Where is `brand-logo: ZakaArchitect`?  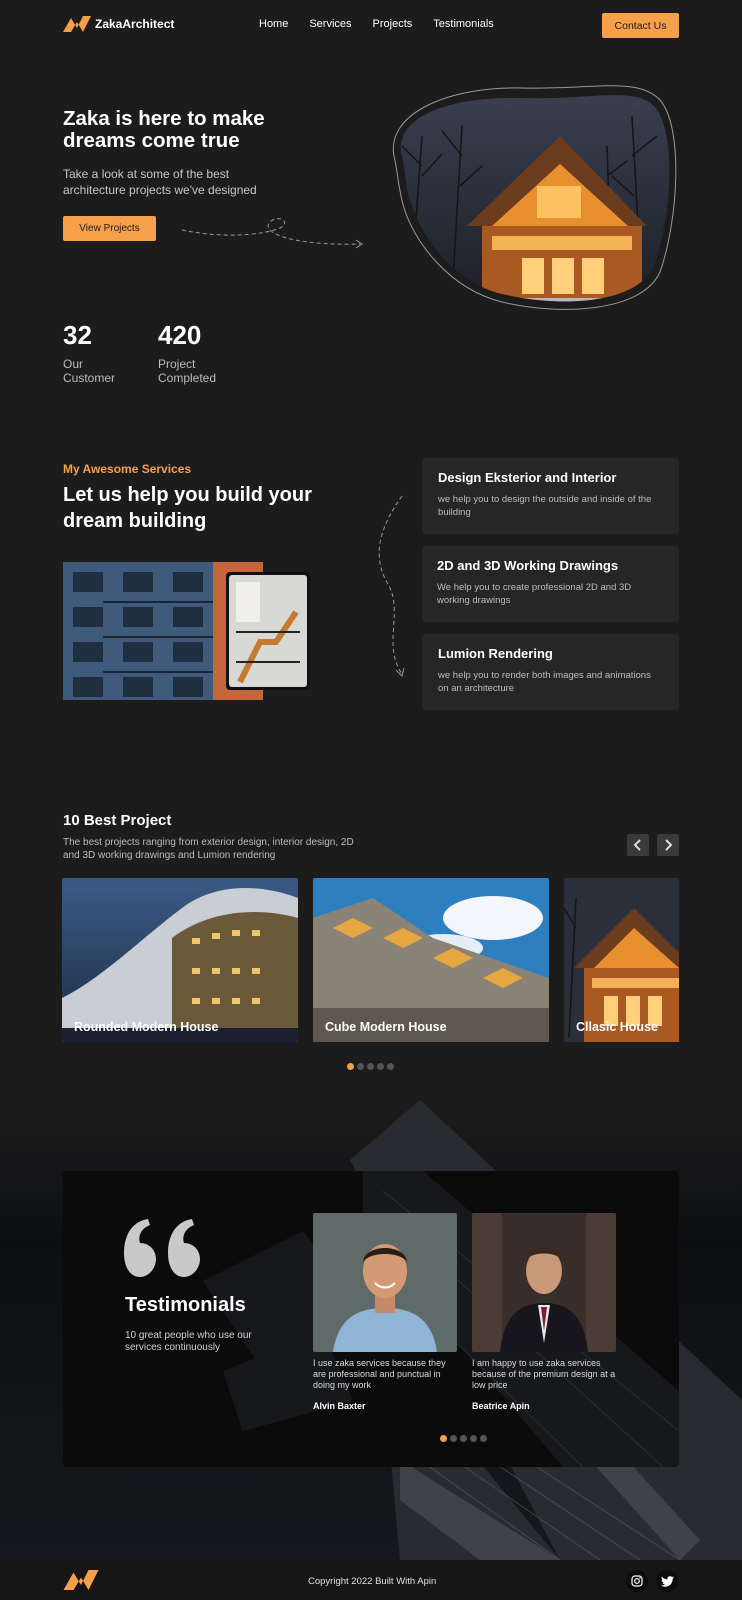 brand-logo: ZakaArchitect is located at coordinates (118, 24).